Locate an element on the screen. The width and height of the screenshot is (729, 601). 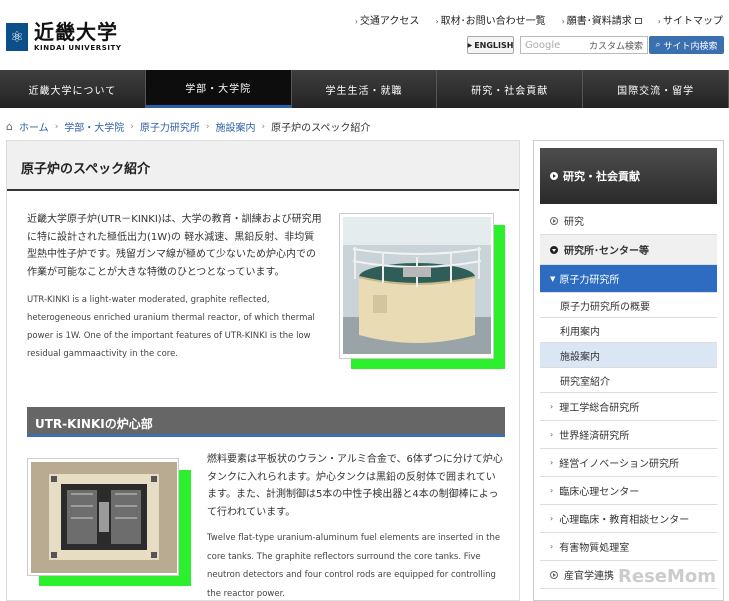
site-search-button: ⌕ サイト内検索 is located at coordinates (686, 45).